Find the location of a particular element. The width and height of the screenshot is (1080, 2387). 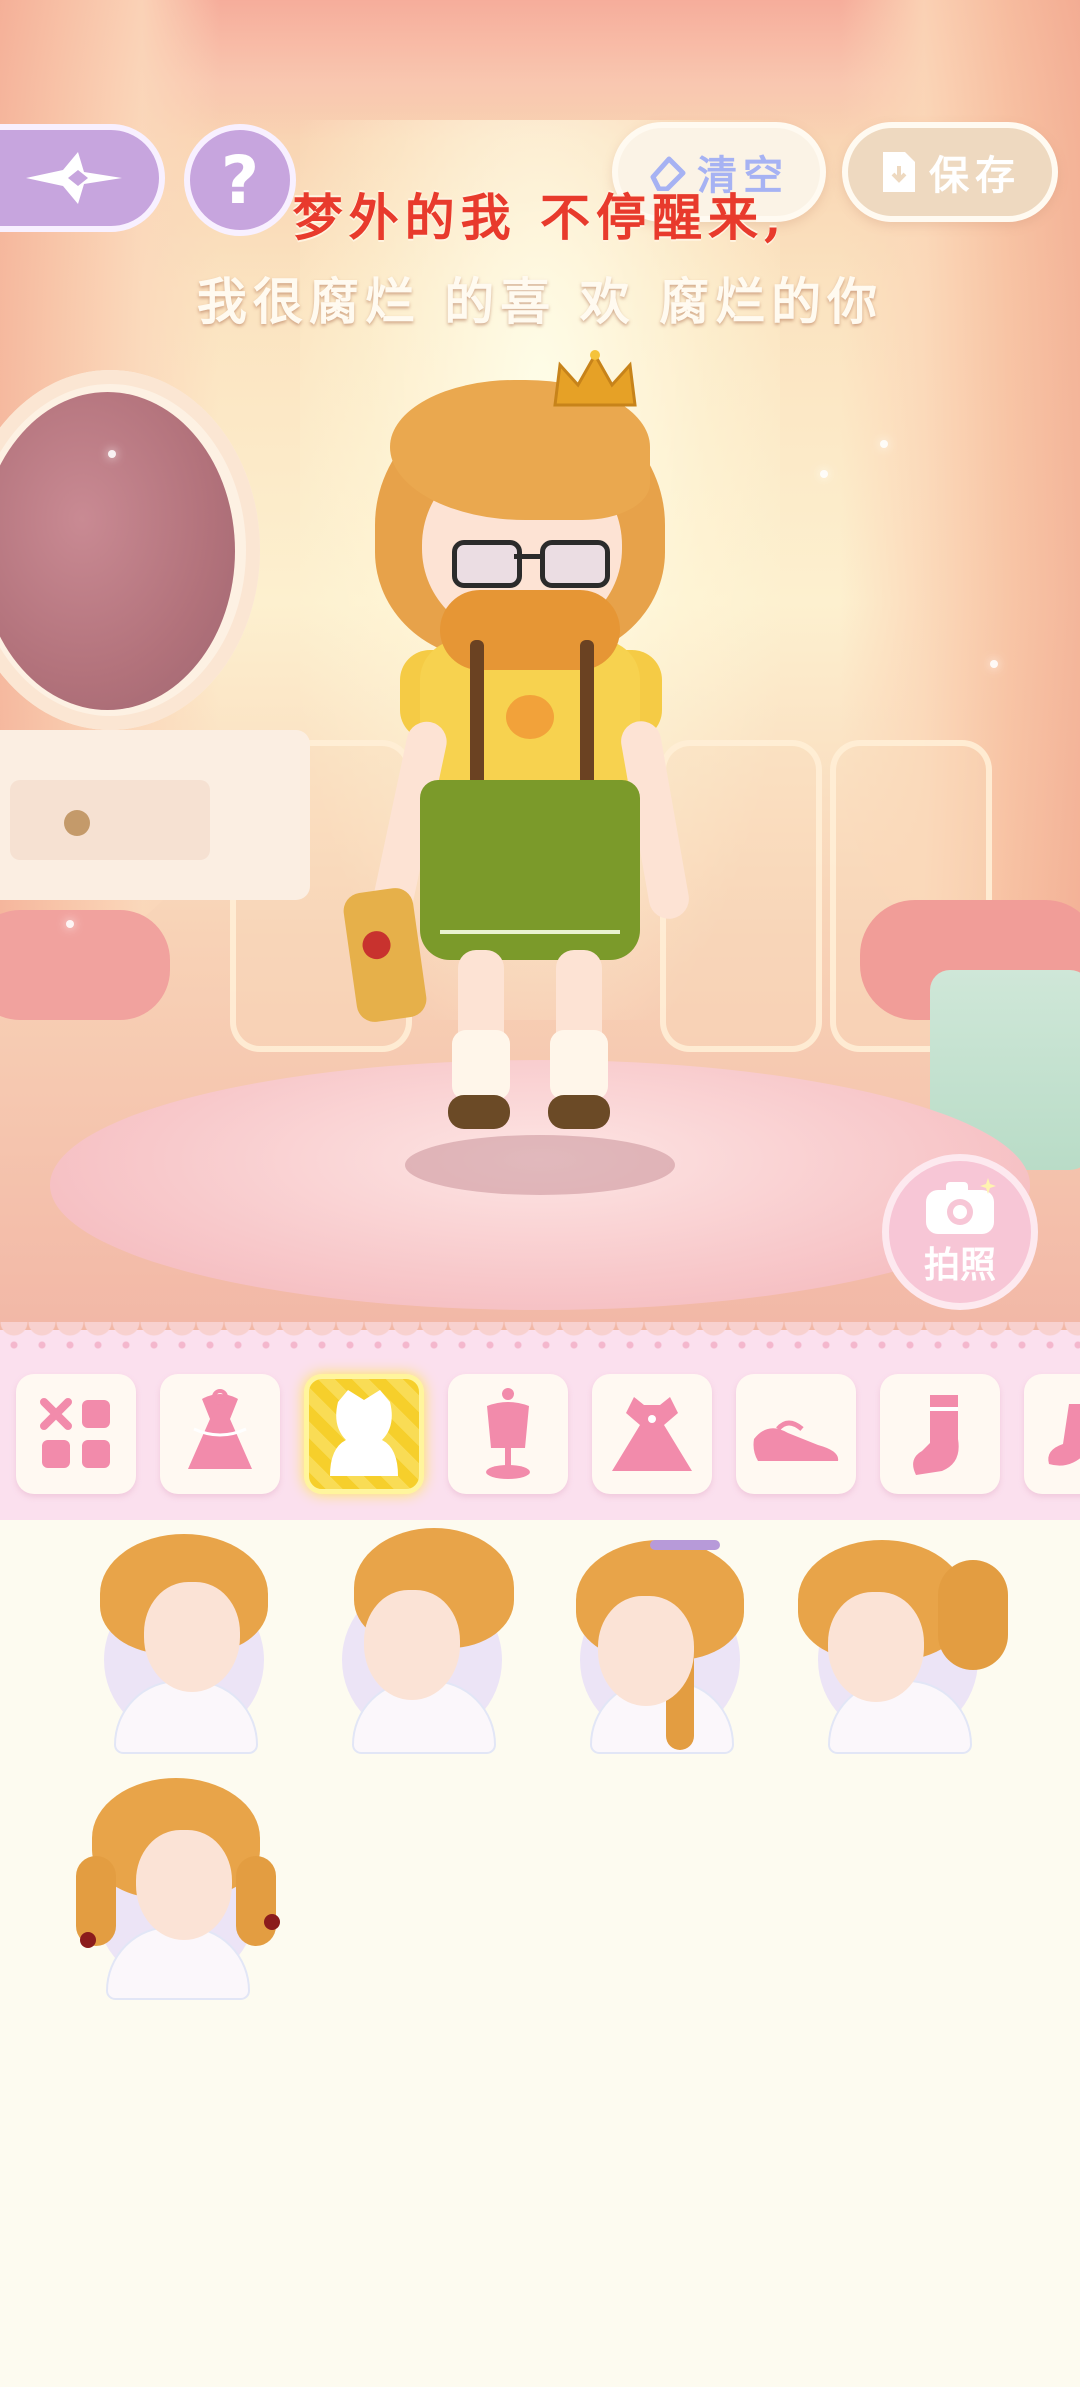

category-tab-more is located at coordinates (1052, 1434).